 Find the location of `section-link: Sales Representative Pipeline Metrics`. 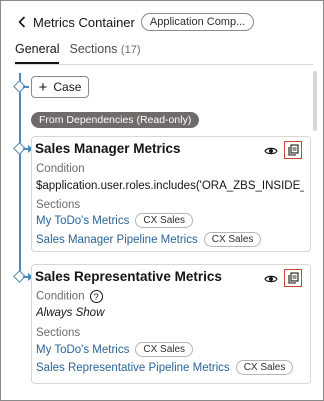

section-link: Sales Representative Pipeline Metrics is located at coordinates (133, 368).